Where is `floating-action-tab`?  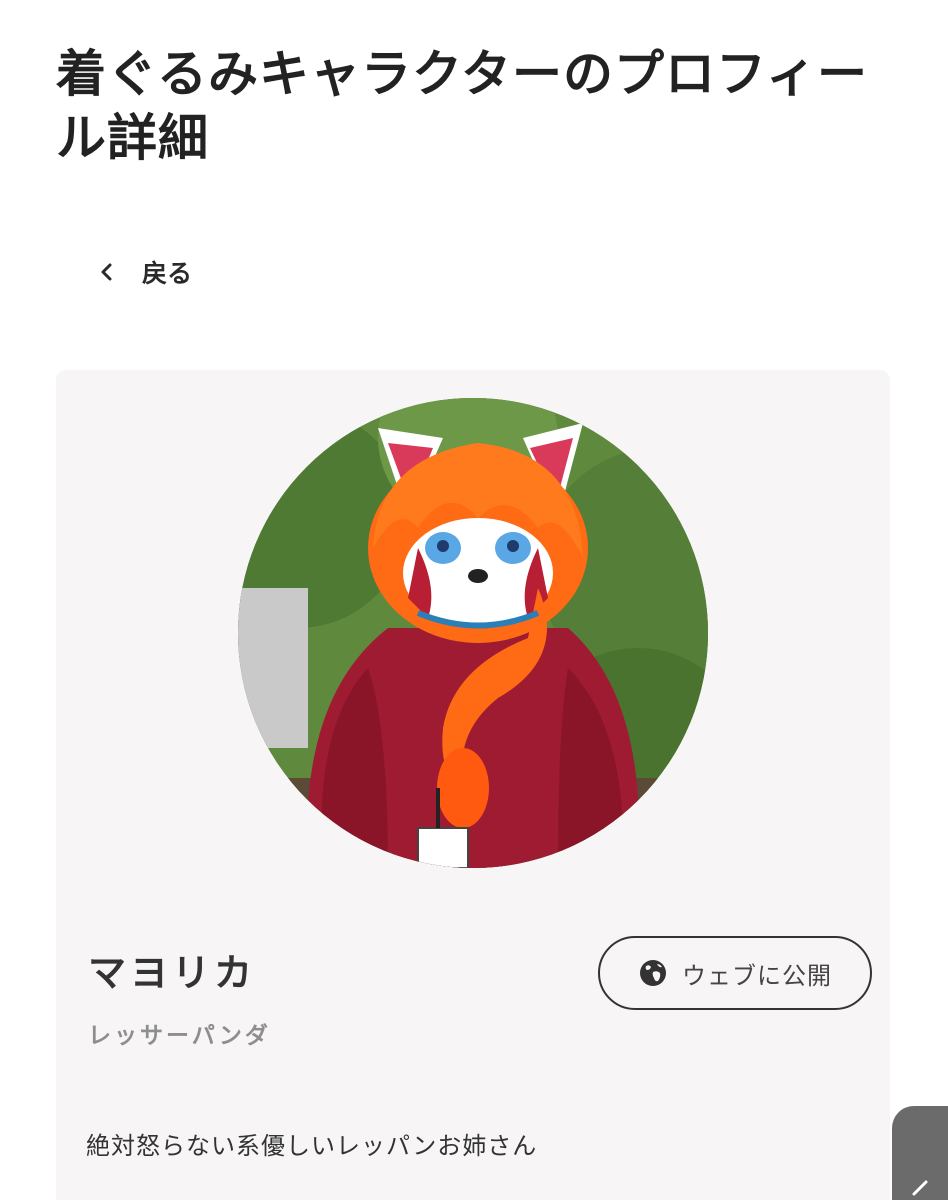 floating-action-tab is located at coordinates (920, 1153).